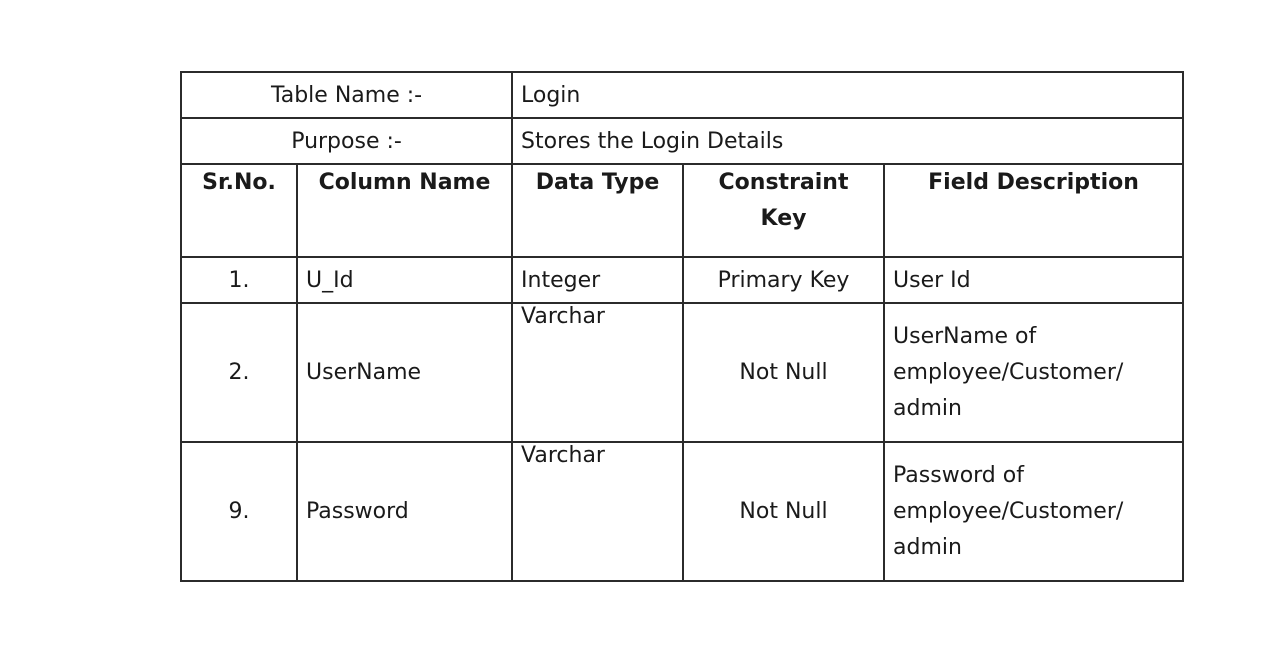 The height and width of the screenshot is (658, 1280). Describe the element at coordinates (404, 280) in the screenshot. I see `cell-column-name: U_Id` at that location.